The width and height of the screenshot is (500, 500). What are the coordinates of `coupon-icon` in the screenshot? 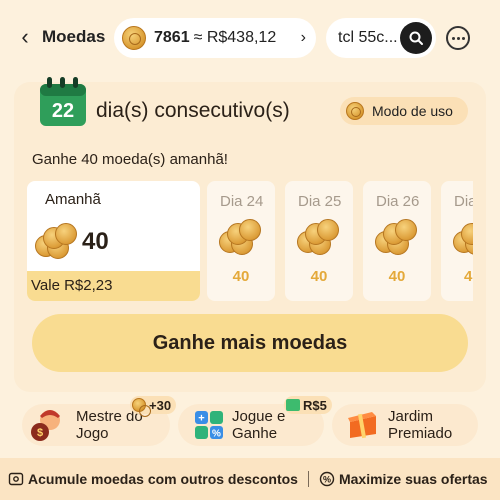 It's located at (16, 479).